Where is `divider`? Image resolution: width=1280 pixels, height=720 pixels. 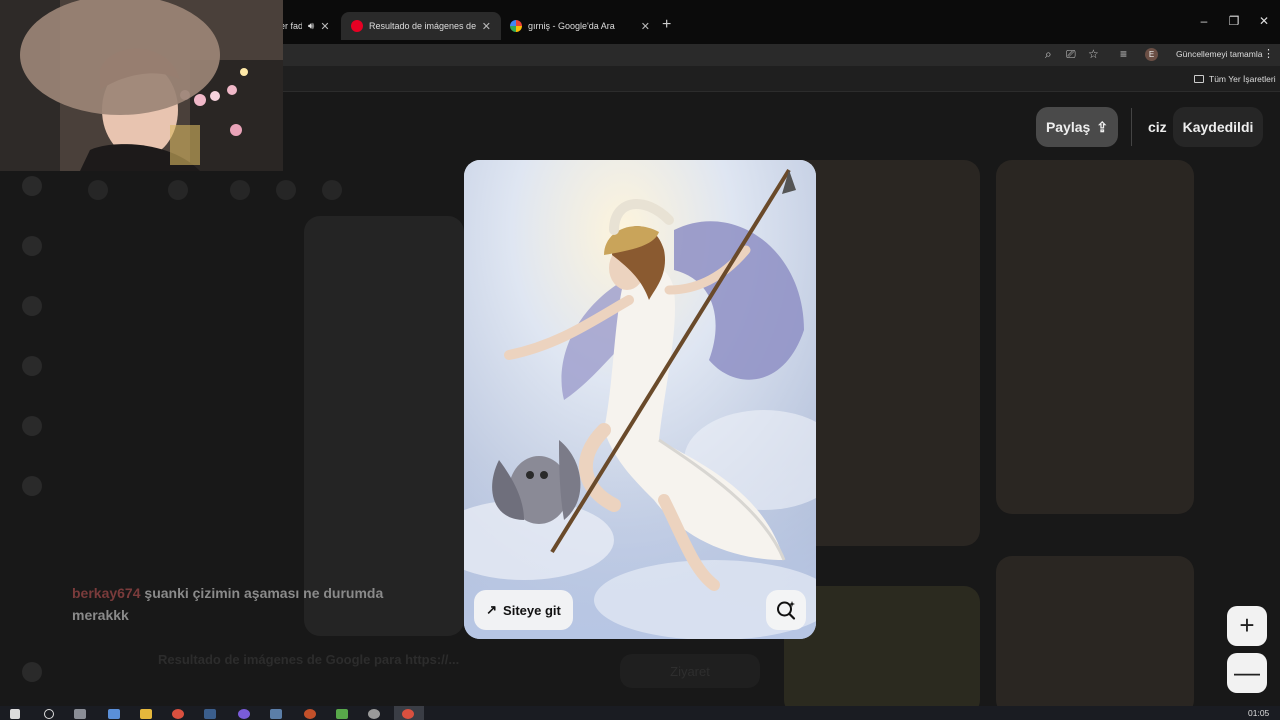
divider is located at coordinates (1131, 127).